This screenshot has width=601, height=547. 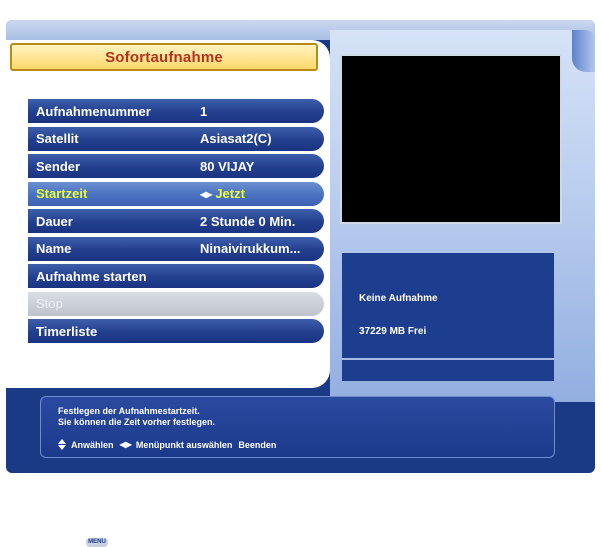 What do you see at coordinates (393, 331) in the screenshot?
I see `free-space: 37229 MB Frei` at bounding box center [393, 331].